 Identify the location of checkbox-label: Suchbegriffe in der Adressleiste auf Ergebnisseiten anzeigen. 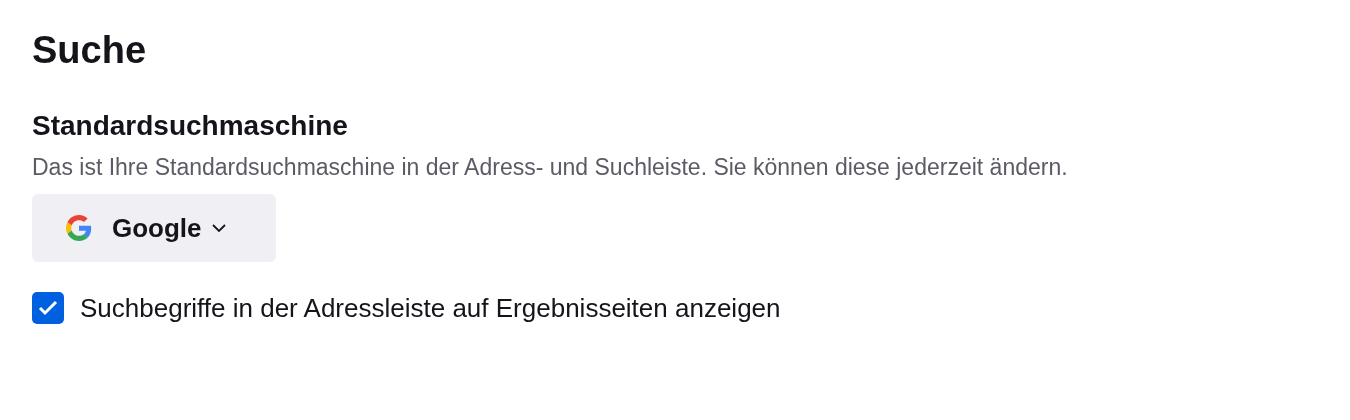
(430, 308).